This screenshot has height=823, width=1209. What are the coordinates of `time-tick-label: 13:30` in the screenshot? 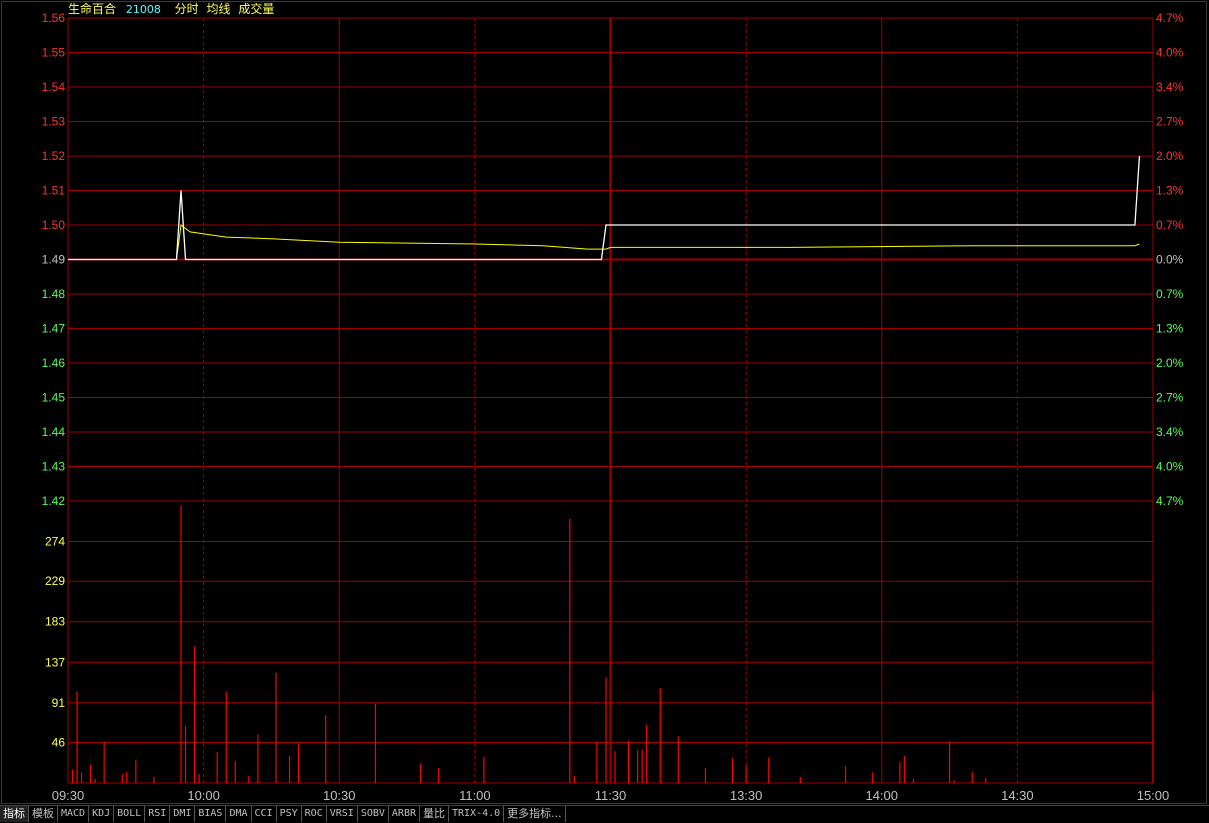 It's located at (746, 795).